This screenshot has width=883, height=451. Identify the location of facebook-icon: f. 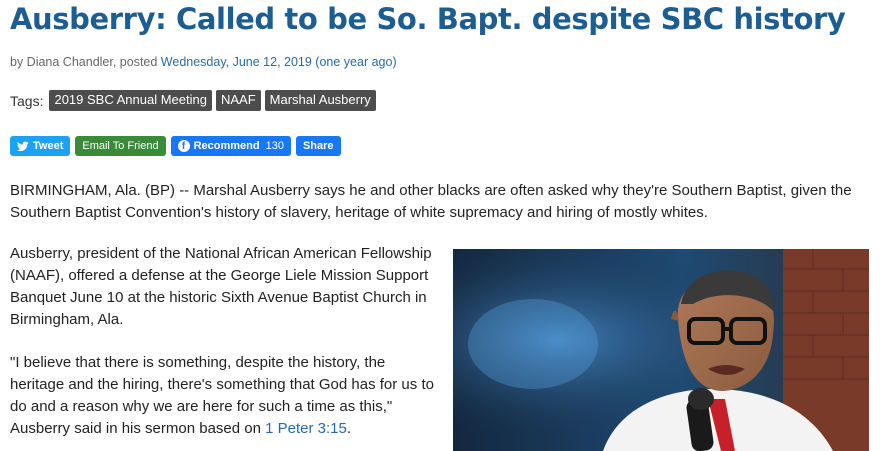
(183, 146).